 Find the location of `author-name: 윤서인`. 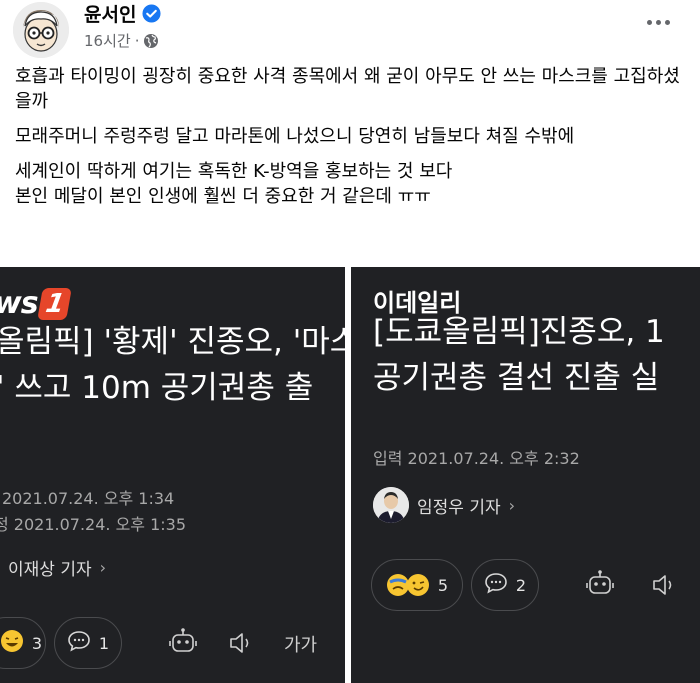

author-name: 윤서인 is located at coordinates (122, 13).